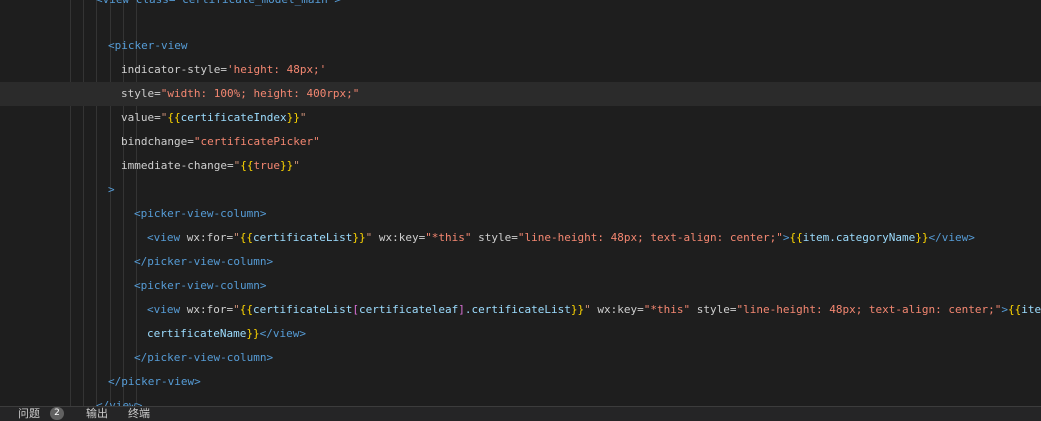 This screenshot has height=421, width=1041. I want to click on code-text: certificateName}}</view>, so click(226, 333).